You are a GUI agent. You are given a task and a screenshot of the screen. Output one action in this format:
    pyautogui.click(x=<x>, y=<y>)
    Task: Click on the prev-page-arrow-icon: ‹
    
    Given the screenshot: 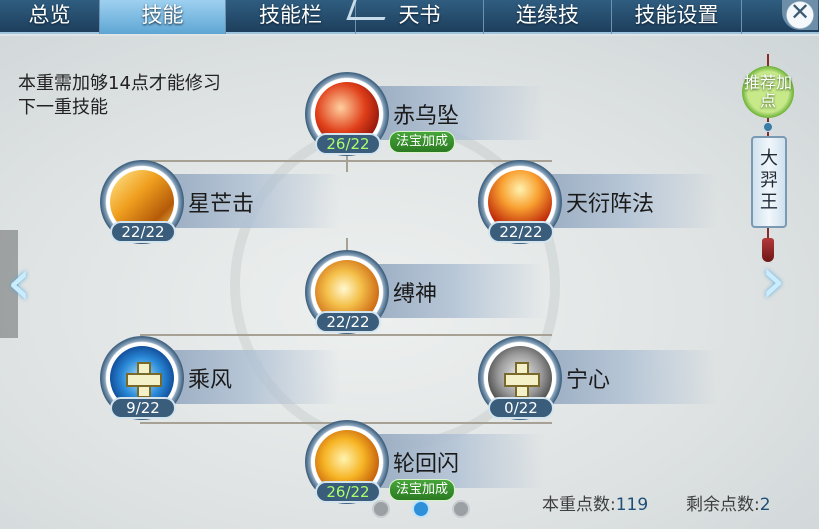 What is the action you would take?
    pyautogui.click(x=19, y=283)
    